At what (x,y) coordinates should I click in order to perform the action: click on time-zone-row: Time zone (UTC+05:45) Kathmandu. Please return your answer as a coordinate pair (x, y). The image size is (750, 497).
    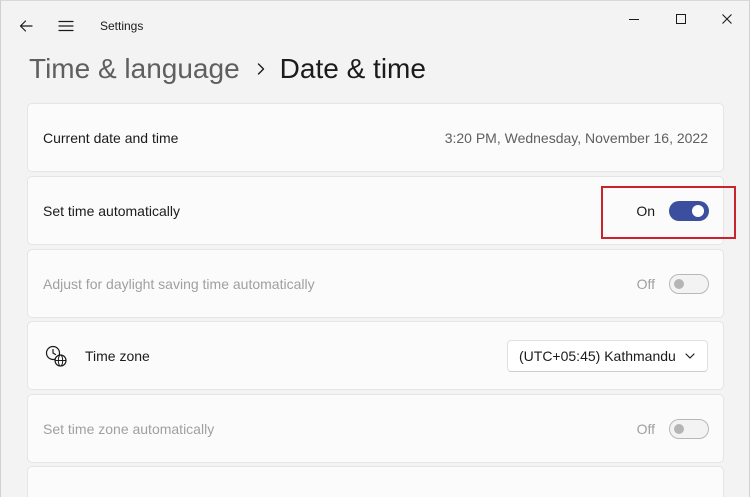
    Looking at the image, I should click on (375, 355).